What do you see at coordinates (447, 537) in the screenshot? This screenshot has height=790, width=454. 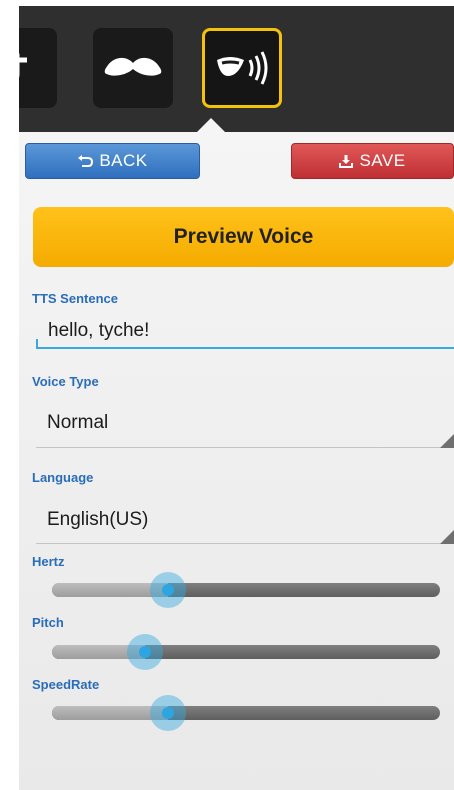 I see `language-dropdown-indicator` at bounding box center [447, 537].